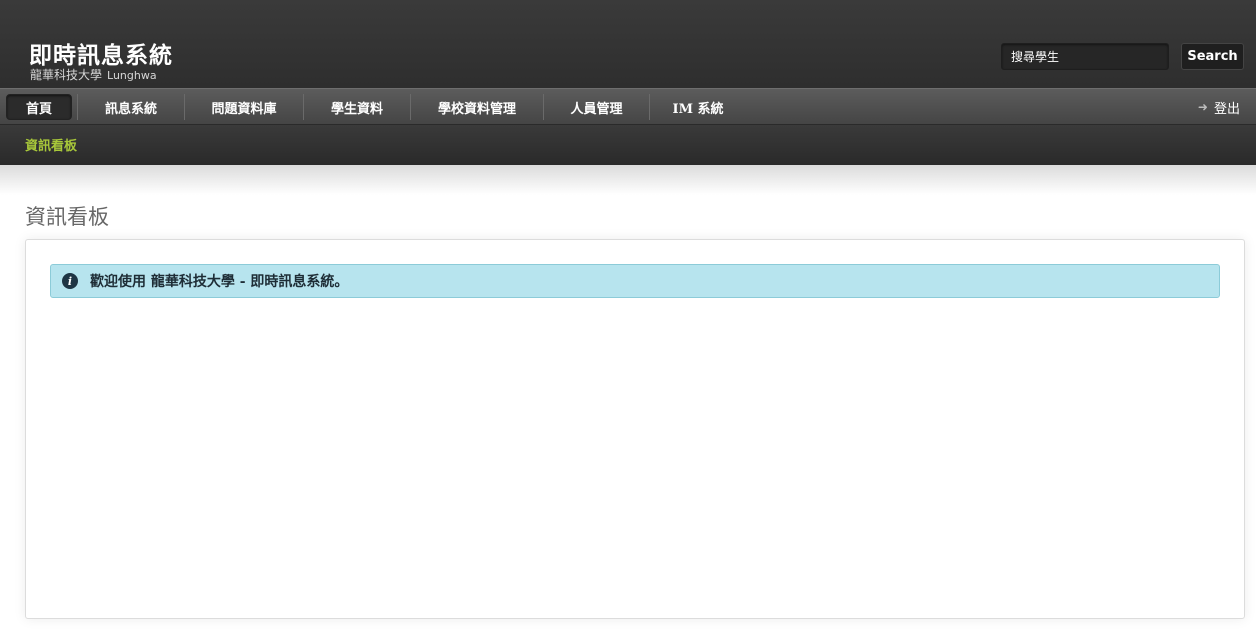 Image resolution: width=1256 pixels, height=633 pixels. What do you see at coordinates (70, 281) in the screenshot?
I see `info-icon: i` at bounding box center [70, 281].